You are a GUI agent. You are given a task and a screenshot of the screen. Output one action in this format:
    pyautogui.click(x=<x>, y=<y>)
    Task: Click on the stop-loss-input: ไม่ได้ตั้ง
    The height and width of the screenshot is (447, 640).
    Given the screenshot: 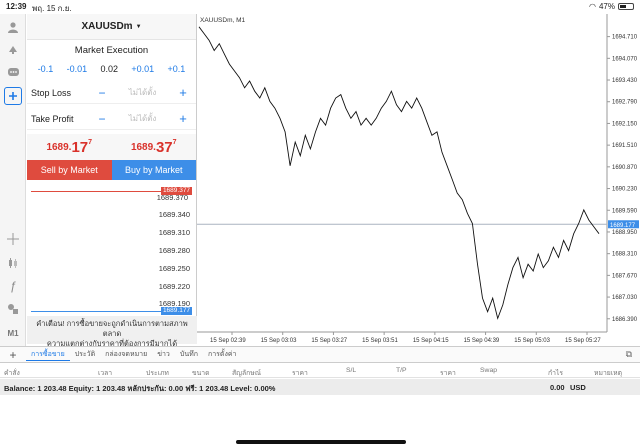 What is the action you would take?
    pyautogui.click(x=142, y=92)
    